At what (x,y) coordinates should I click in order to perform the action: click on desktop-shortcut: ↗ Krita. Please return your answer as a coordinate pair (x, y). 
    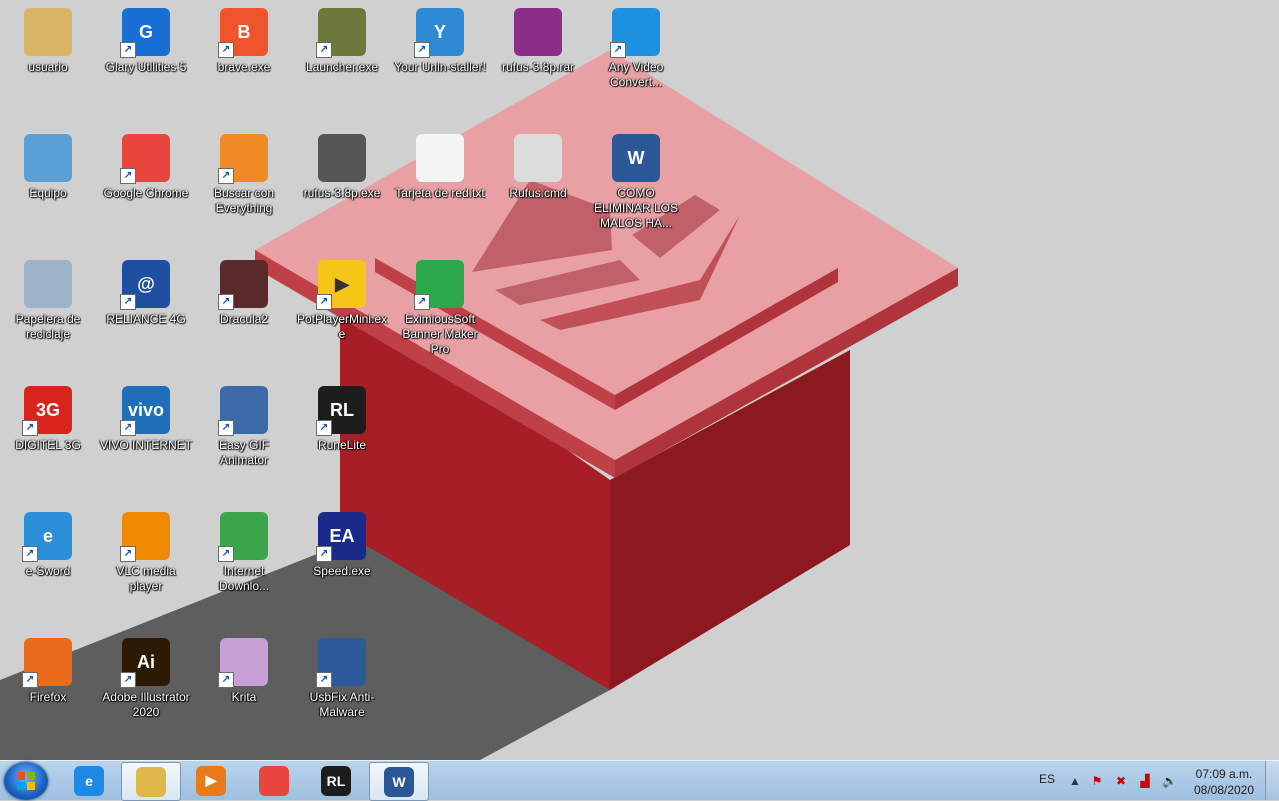
    Looking at the image, I should click on (244, 667).